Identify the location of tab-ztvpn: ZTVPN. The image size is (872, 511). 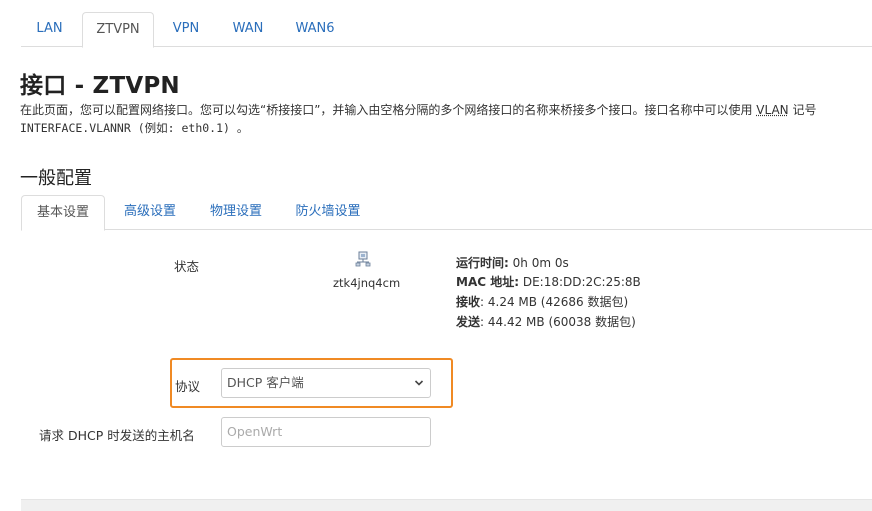
(118, 30).